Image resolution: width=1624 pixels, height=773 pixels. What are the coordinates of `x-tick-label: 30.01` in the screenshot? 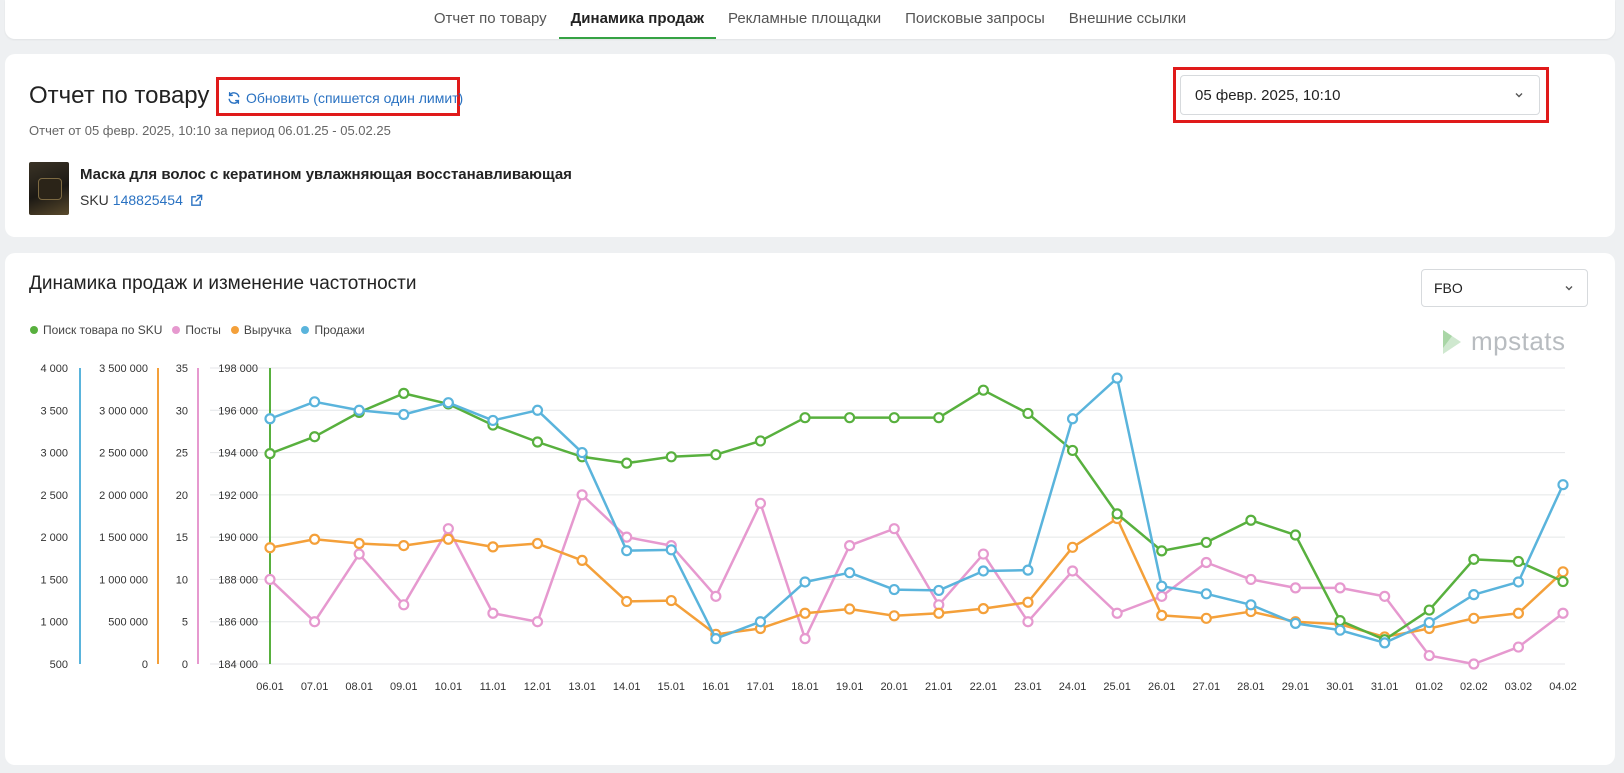 It's located at (1340, 687).